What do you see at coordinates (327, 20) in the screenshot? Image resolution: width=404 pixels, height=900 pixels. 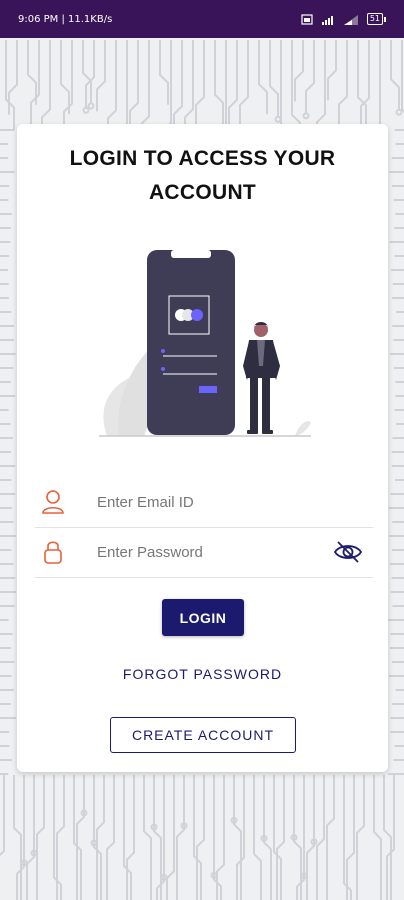 I see `wifi-signal-icon` at bounding box center [327, 20].